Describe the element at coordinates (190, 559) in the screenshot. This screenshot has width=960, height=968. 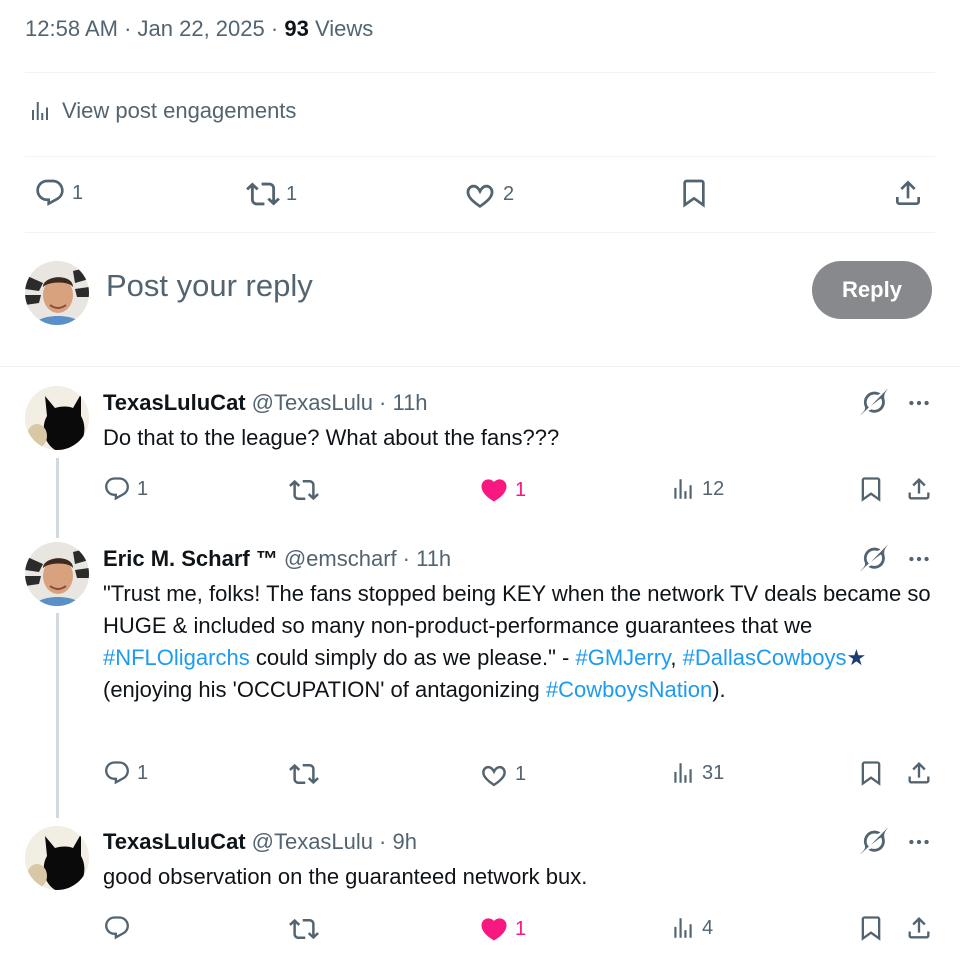
I see `display-name: Eric M. Scharf ™` at that location.